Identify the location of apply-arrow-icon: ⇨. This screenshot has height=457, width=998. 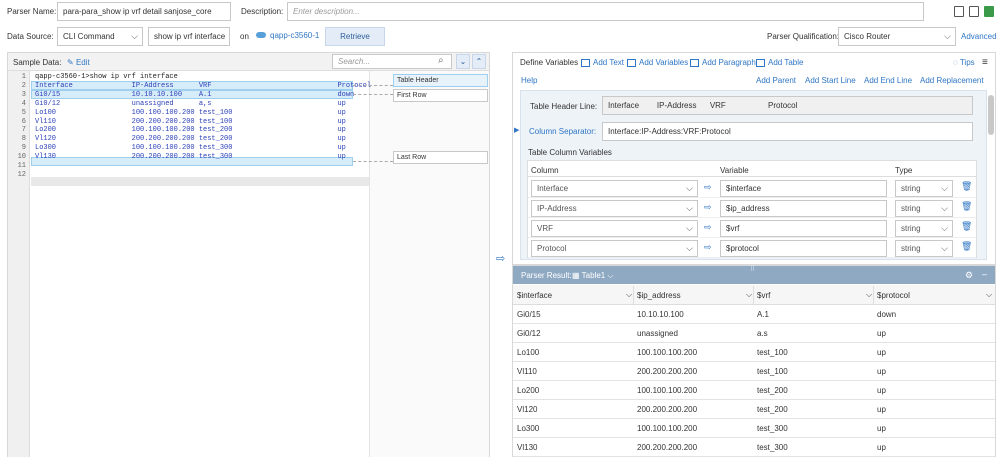
(500, 258).